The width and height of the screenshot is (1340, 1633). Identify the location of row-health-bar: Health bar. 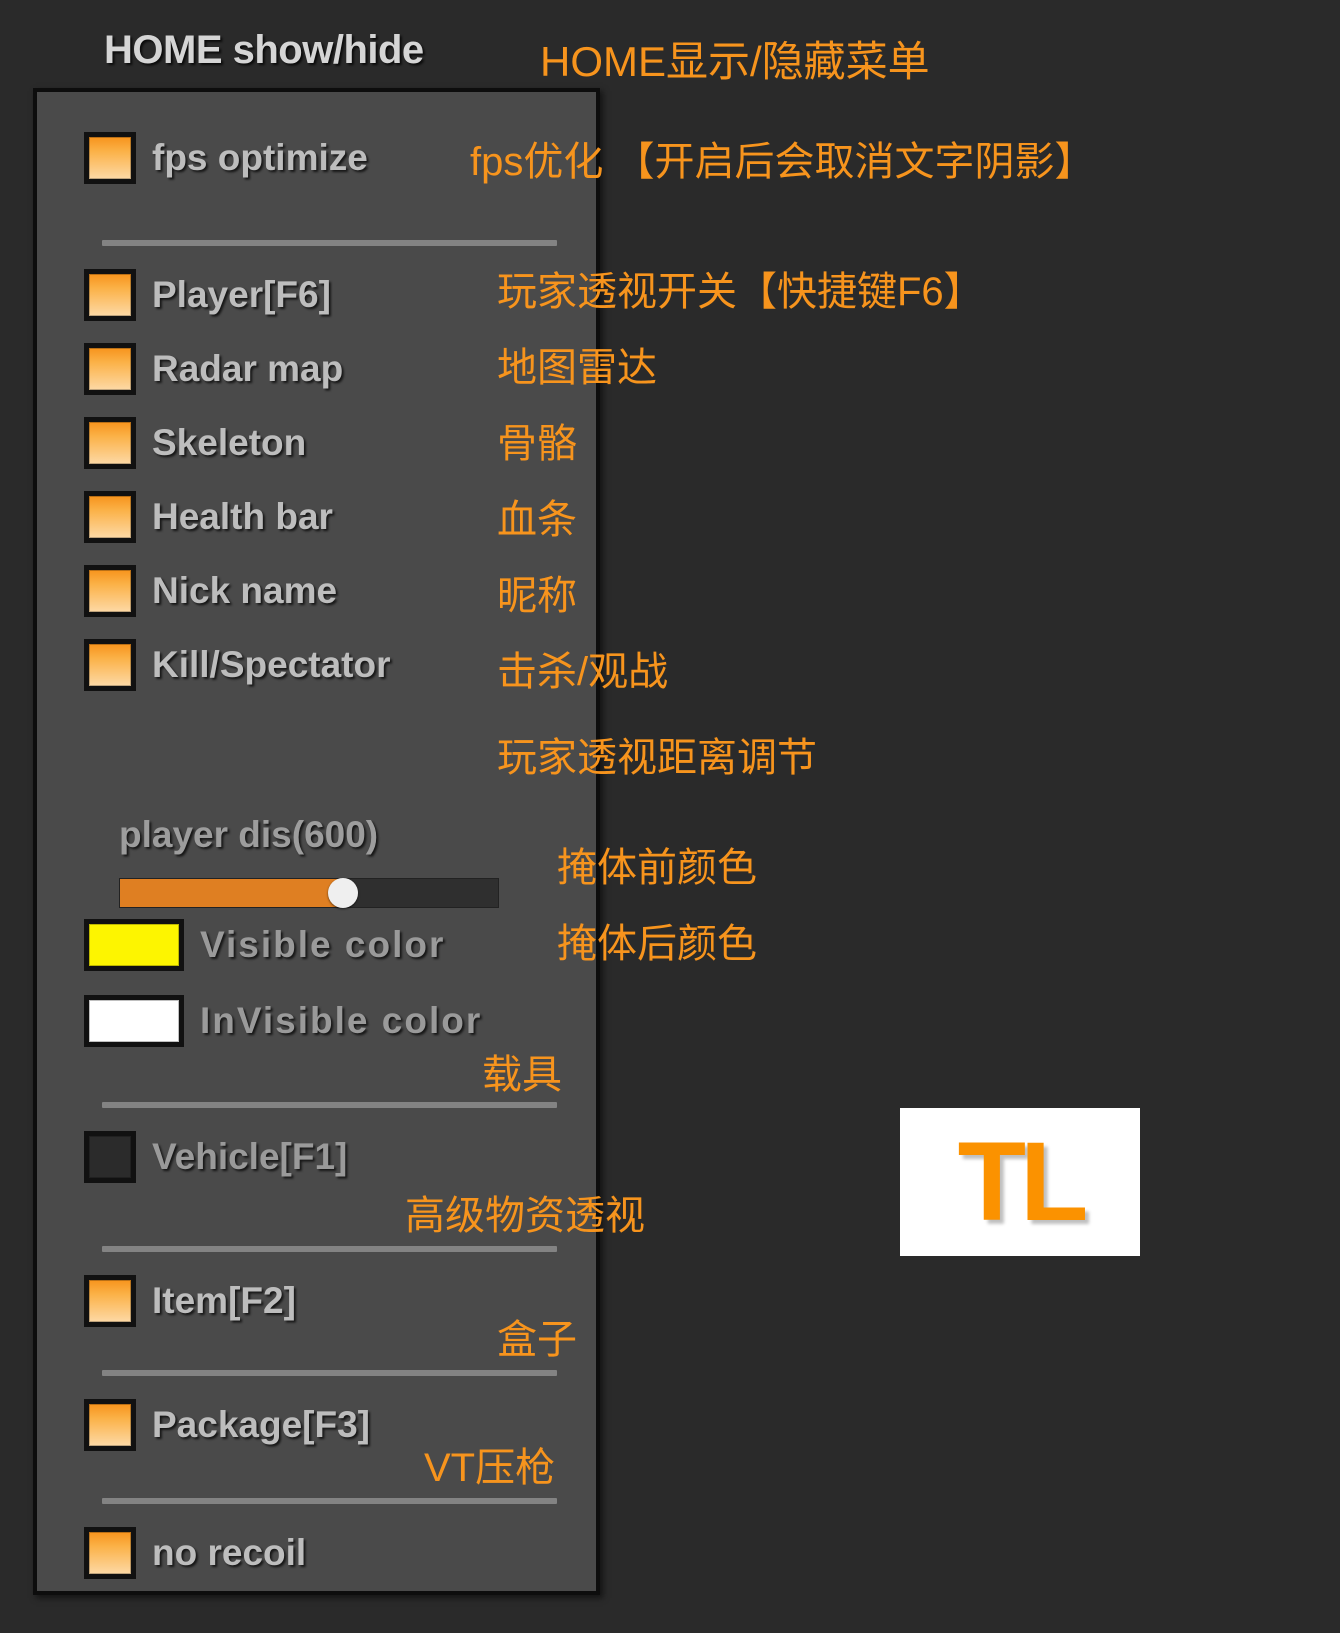
(208, 517).